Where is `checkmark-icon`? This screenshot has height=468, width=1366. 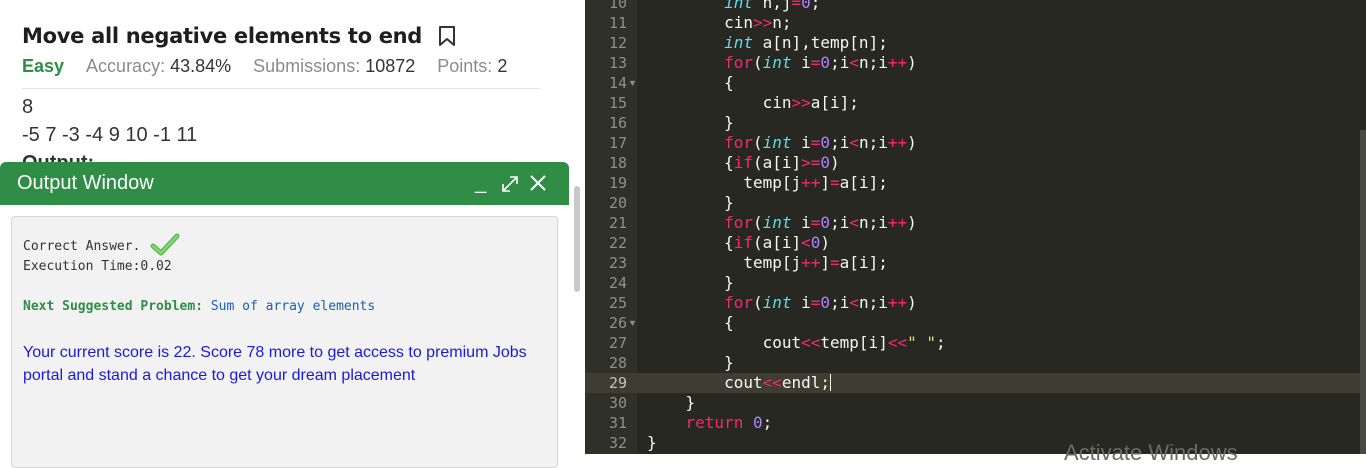
checkmark-icon is located at coordinates (165, 244).